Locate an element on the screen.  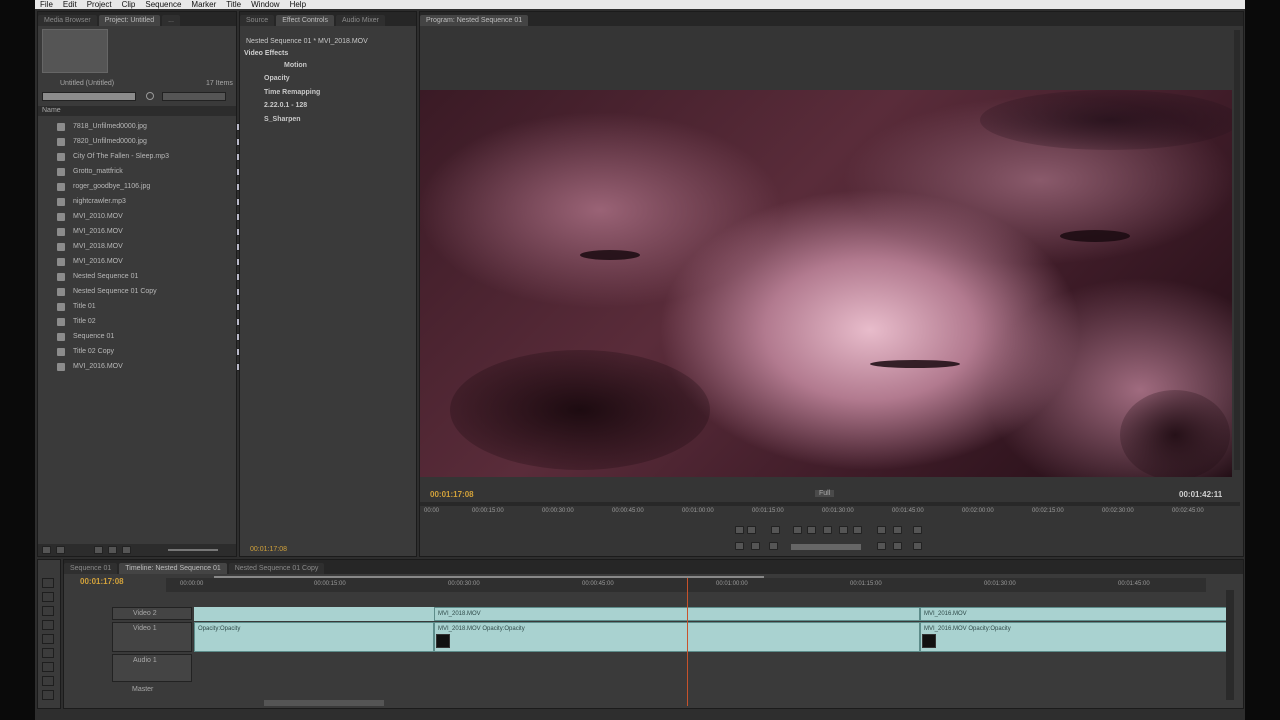
track-header-master: Master is located at coordinates (142, 689).